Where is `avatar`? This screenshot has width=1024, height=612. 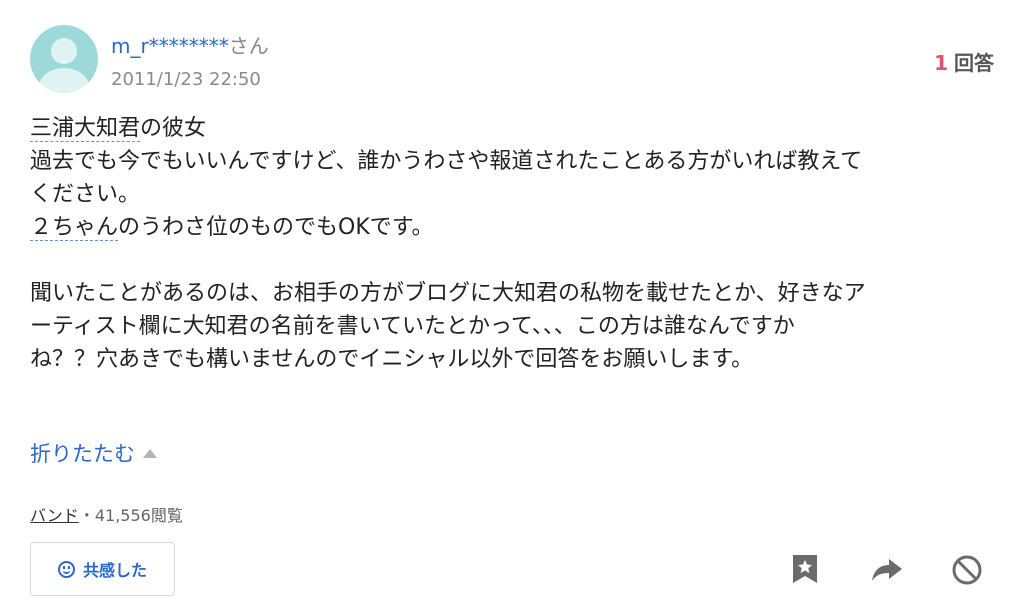
avatar is located at coordinates (64, 59).